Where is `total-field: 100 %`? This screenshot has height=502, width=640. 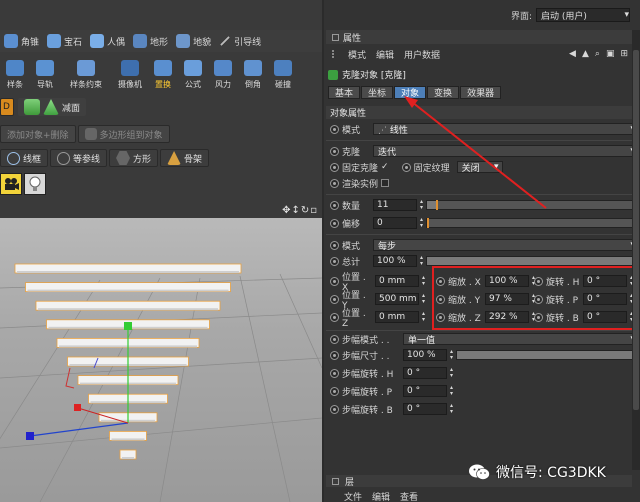
total-field: 100 % is located at coordinates (395, 261).